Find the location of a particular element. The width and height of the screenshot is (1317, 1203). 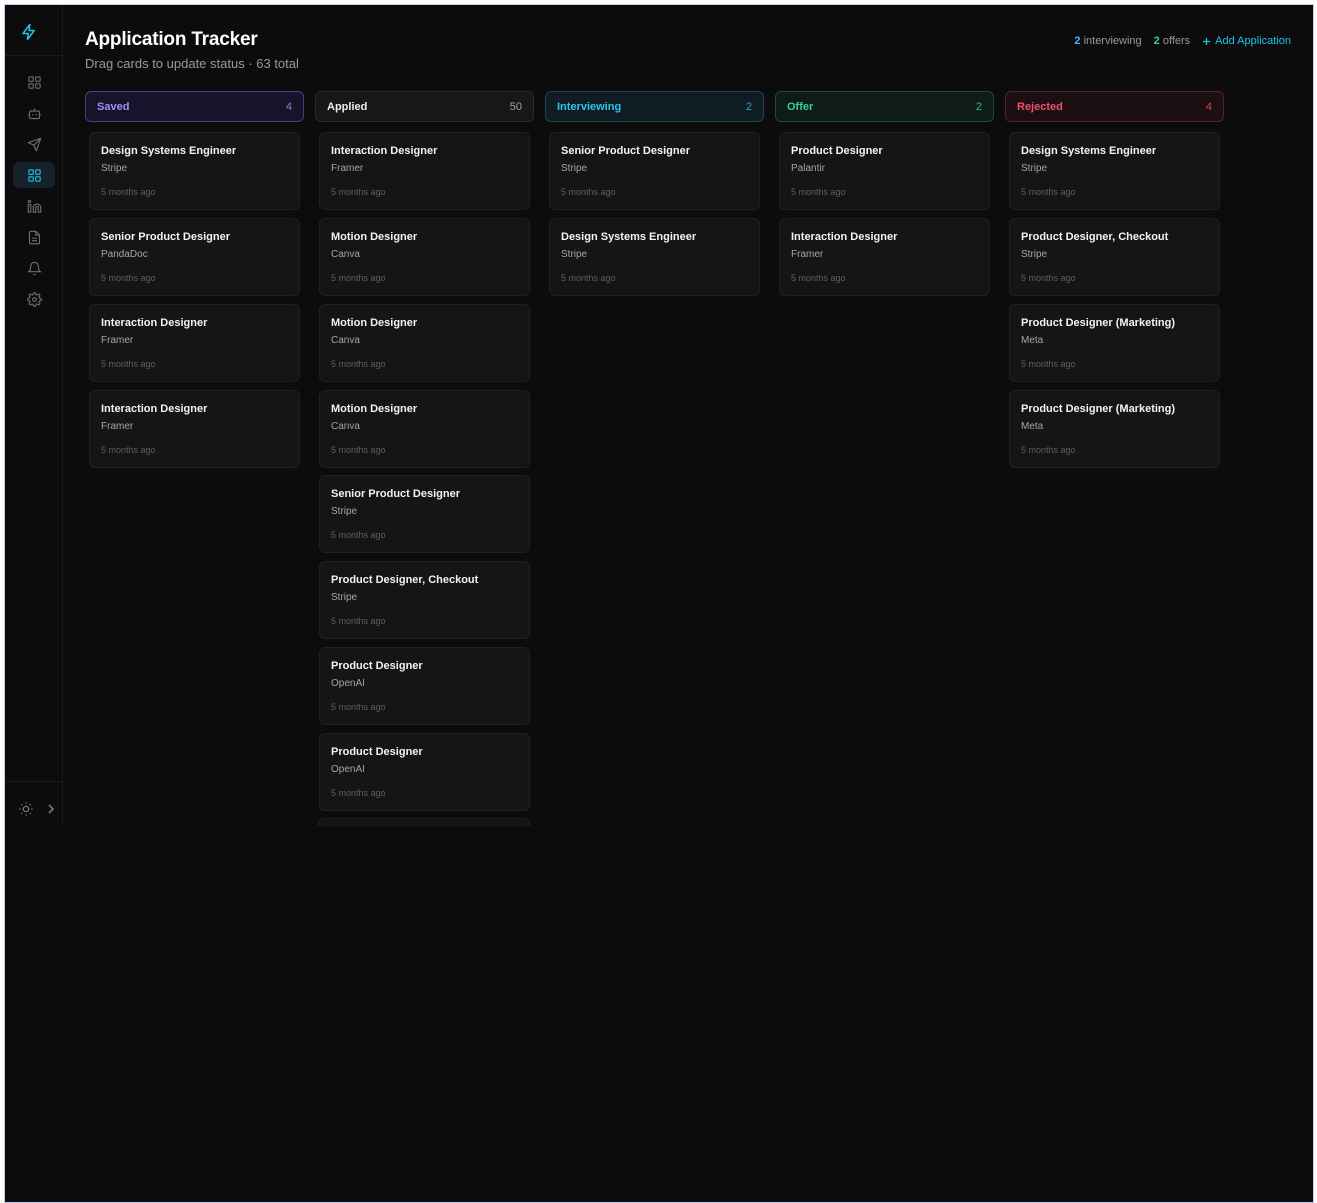

column-header-offer: Offer 2 is located at coordinates (884, 106).